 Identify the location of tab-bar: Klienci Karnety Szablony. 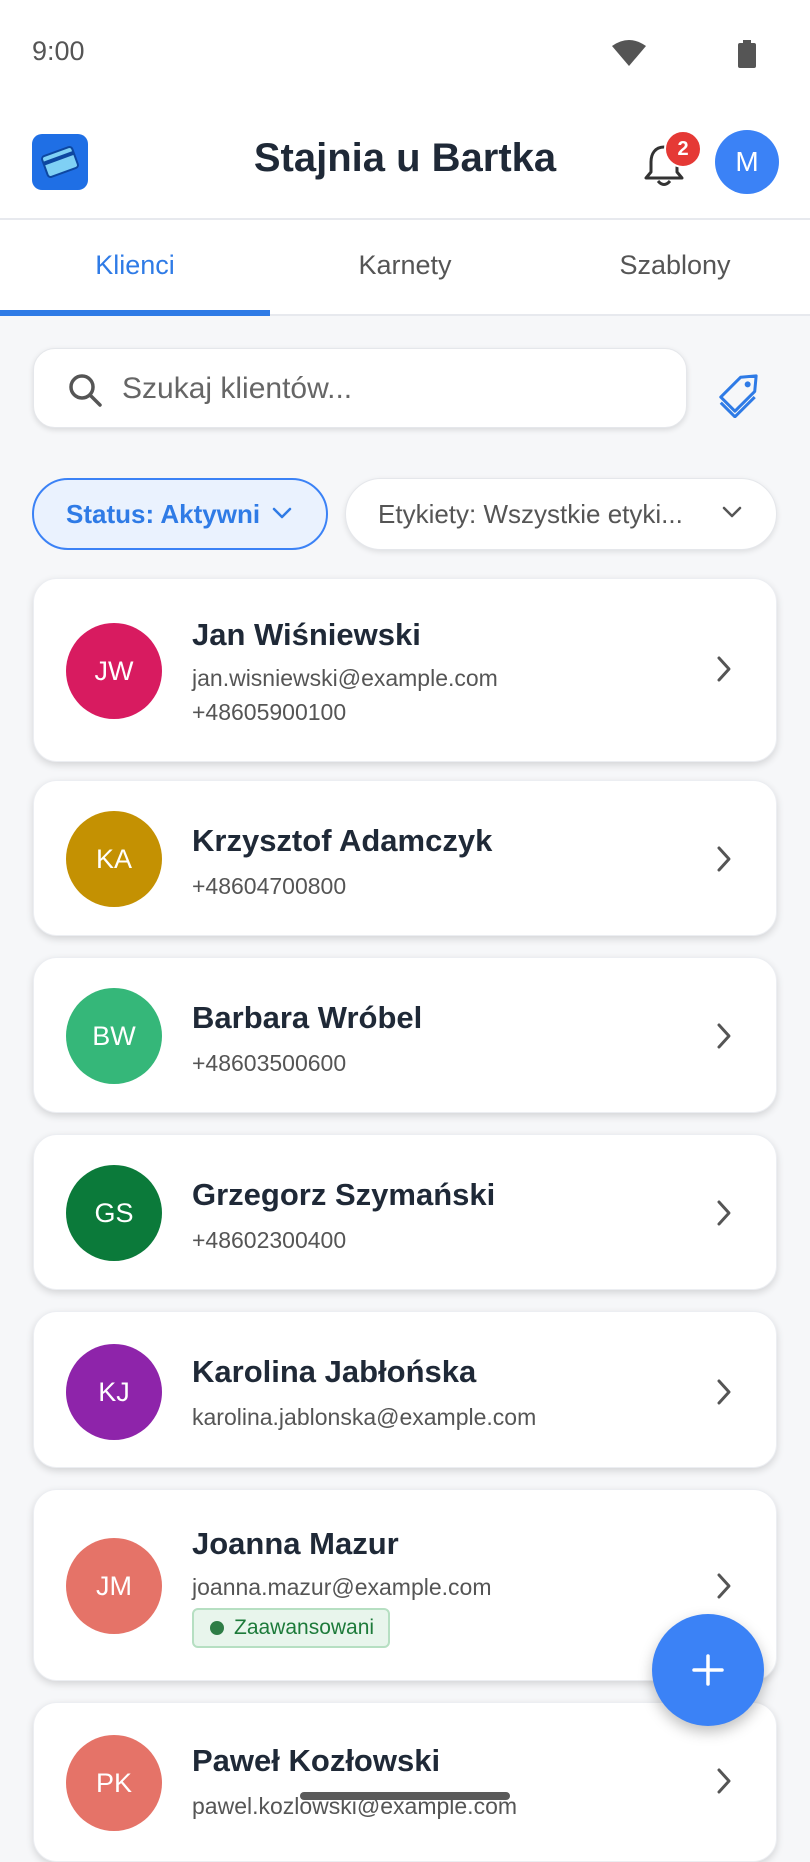
(405, 268).